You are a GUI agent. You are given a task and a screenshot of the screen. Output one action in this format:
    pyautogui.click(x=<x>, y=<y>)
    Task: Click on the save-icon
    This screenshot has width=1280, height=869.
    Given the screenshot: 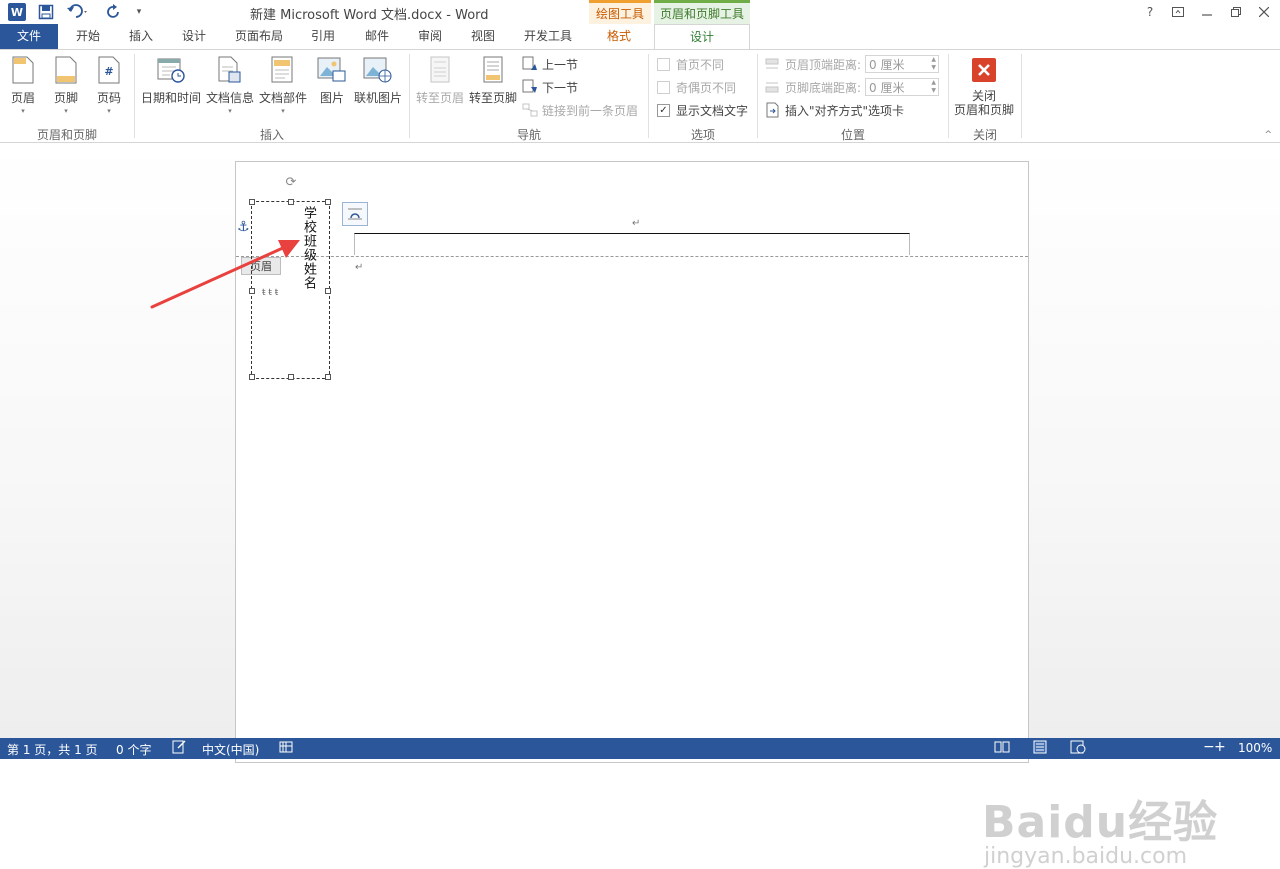 What is the action you would take?
    pyautogui.click(x=46, y=12)
    